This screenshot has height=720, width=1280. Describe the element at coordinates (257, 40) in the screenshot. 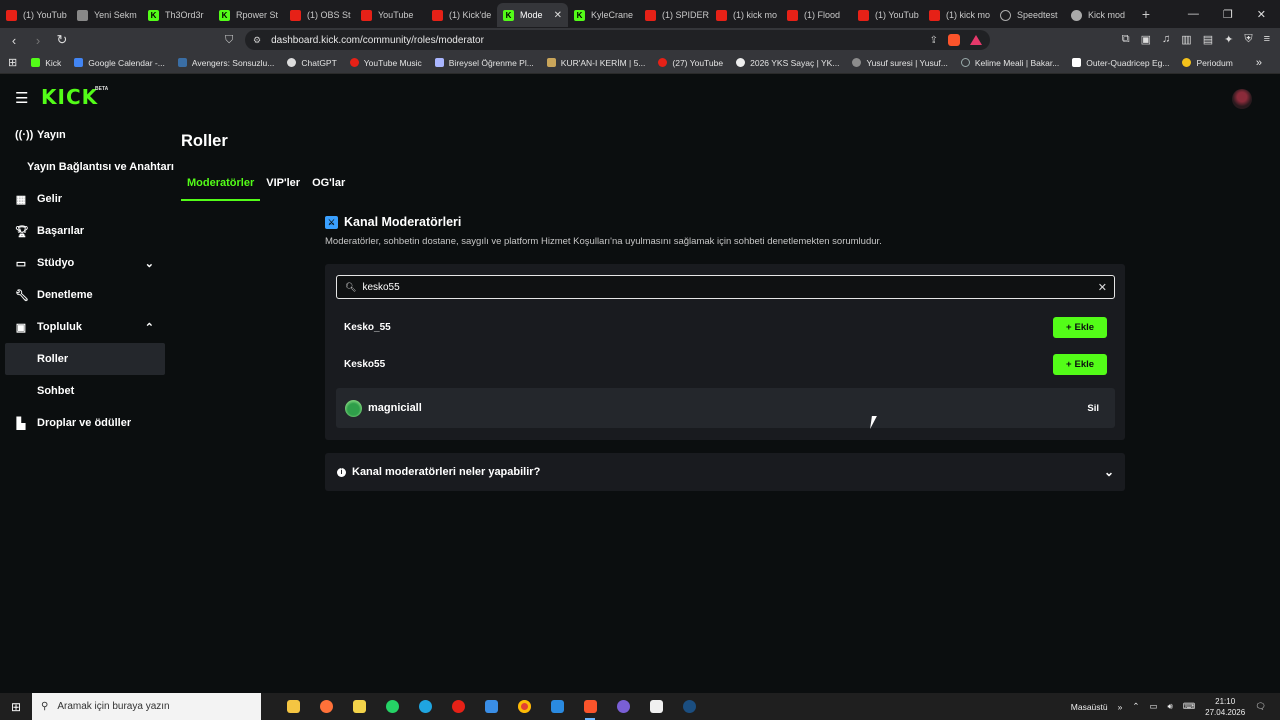

I see `site-info-icon: ⚙` at that location.